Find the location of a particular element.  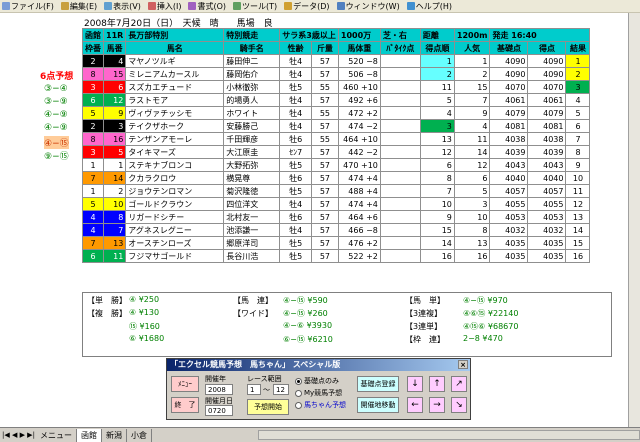

menu-item: 挿入(I) is located at coordinates (164, 6).